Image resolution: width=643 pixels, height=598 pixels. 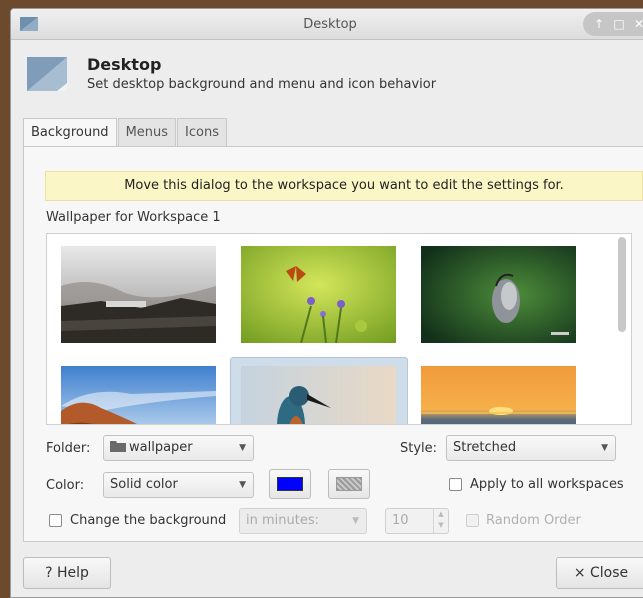 I want to click on interval-combo: in minutes: ▼, so click(x=303, y=521).